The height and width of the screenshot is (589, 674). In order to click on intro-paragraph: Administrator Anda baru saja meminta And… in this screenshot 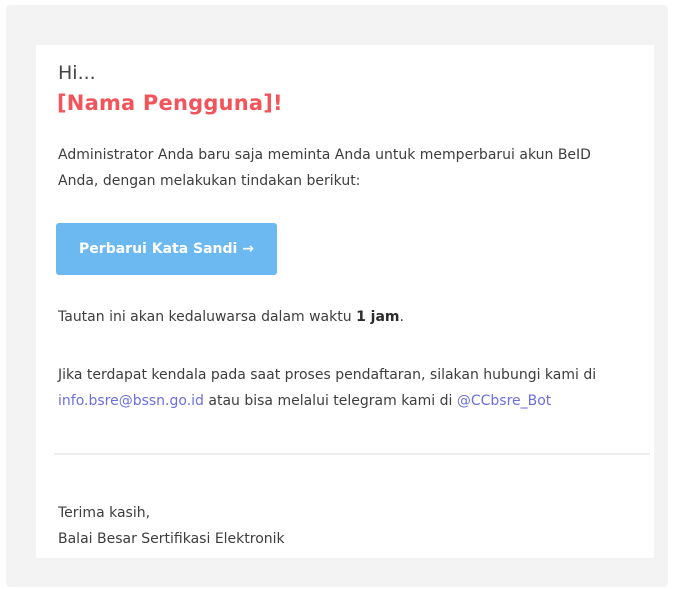, I will do `click(324, 168)`.